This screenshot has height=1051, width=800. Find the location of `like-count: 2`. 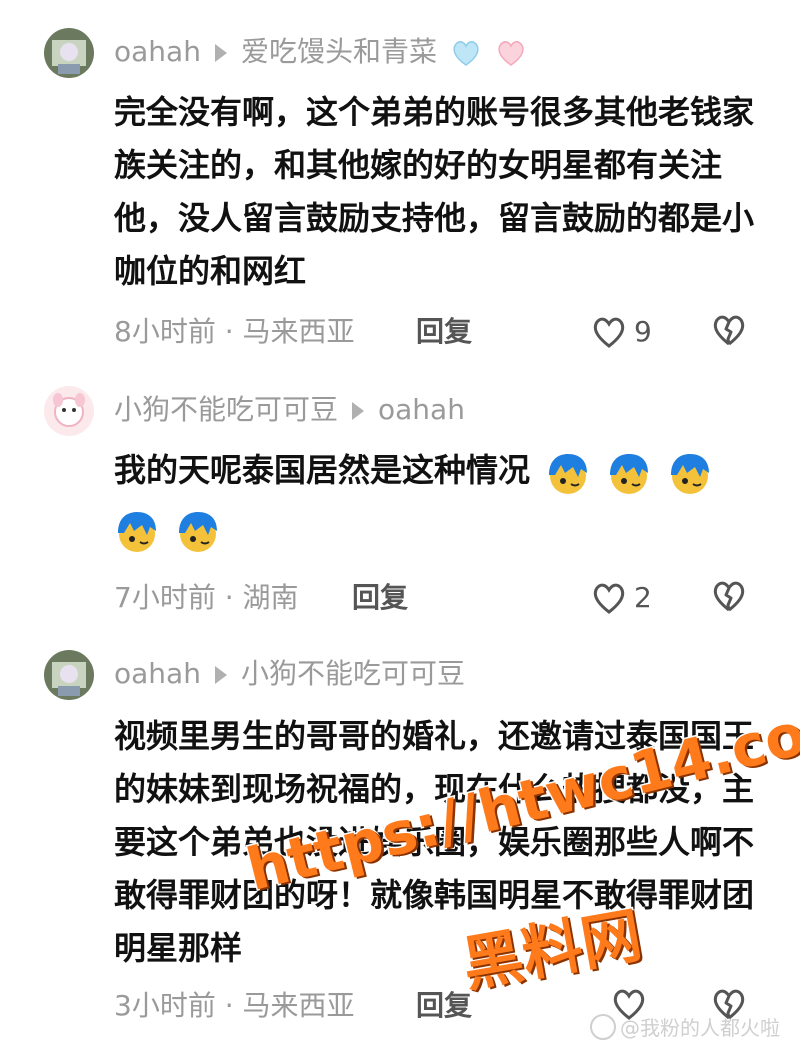

like-count: 2 is located at coordinates (643, 597).